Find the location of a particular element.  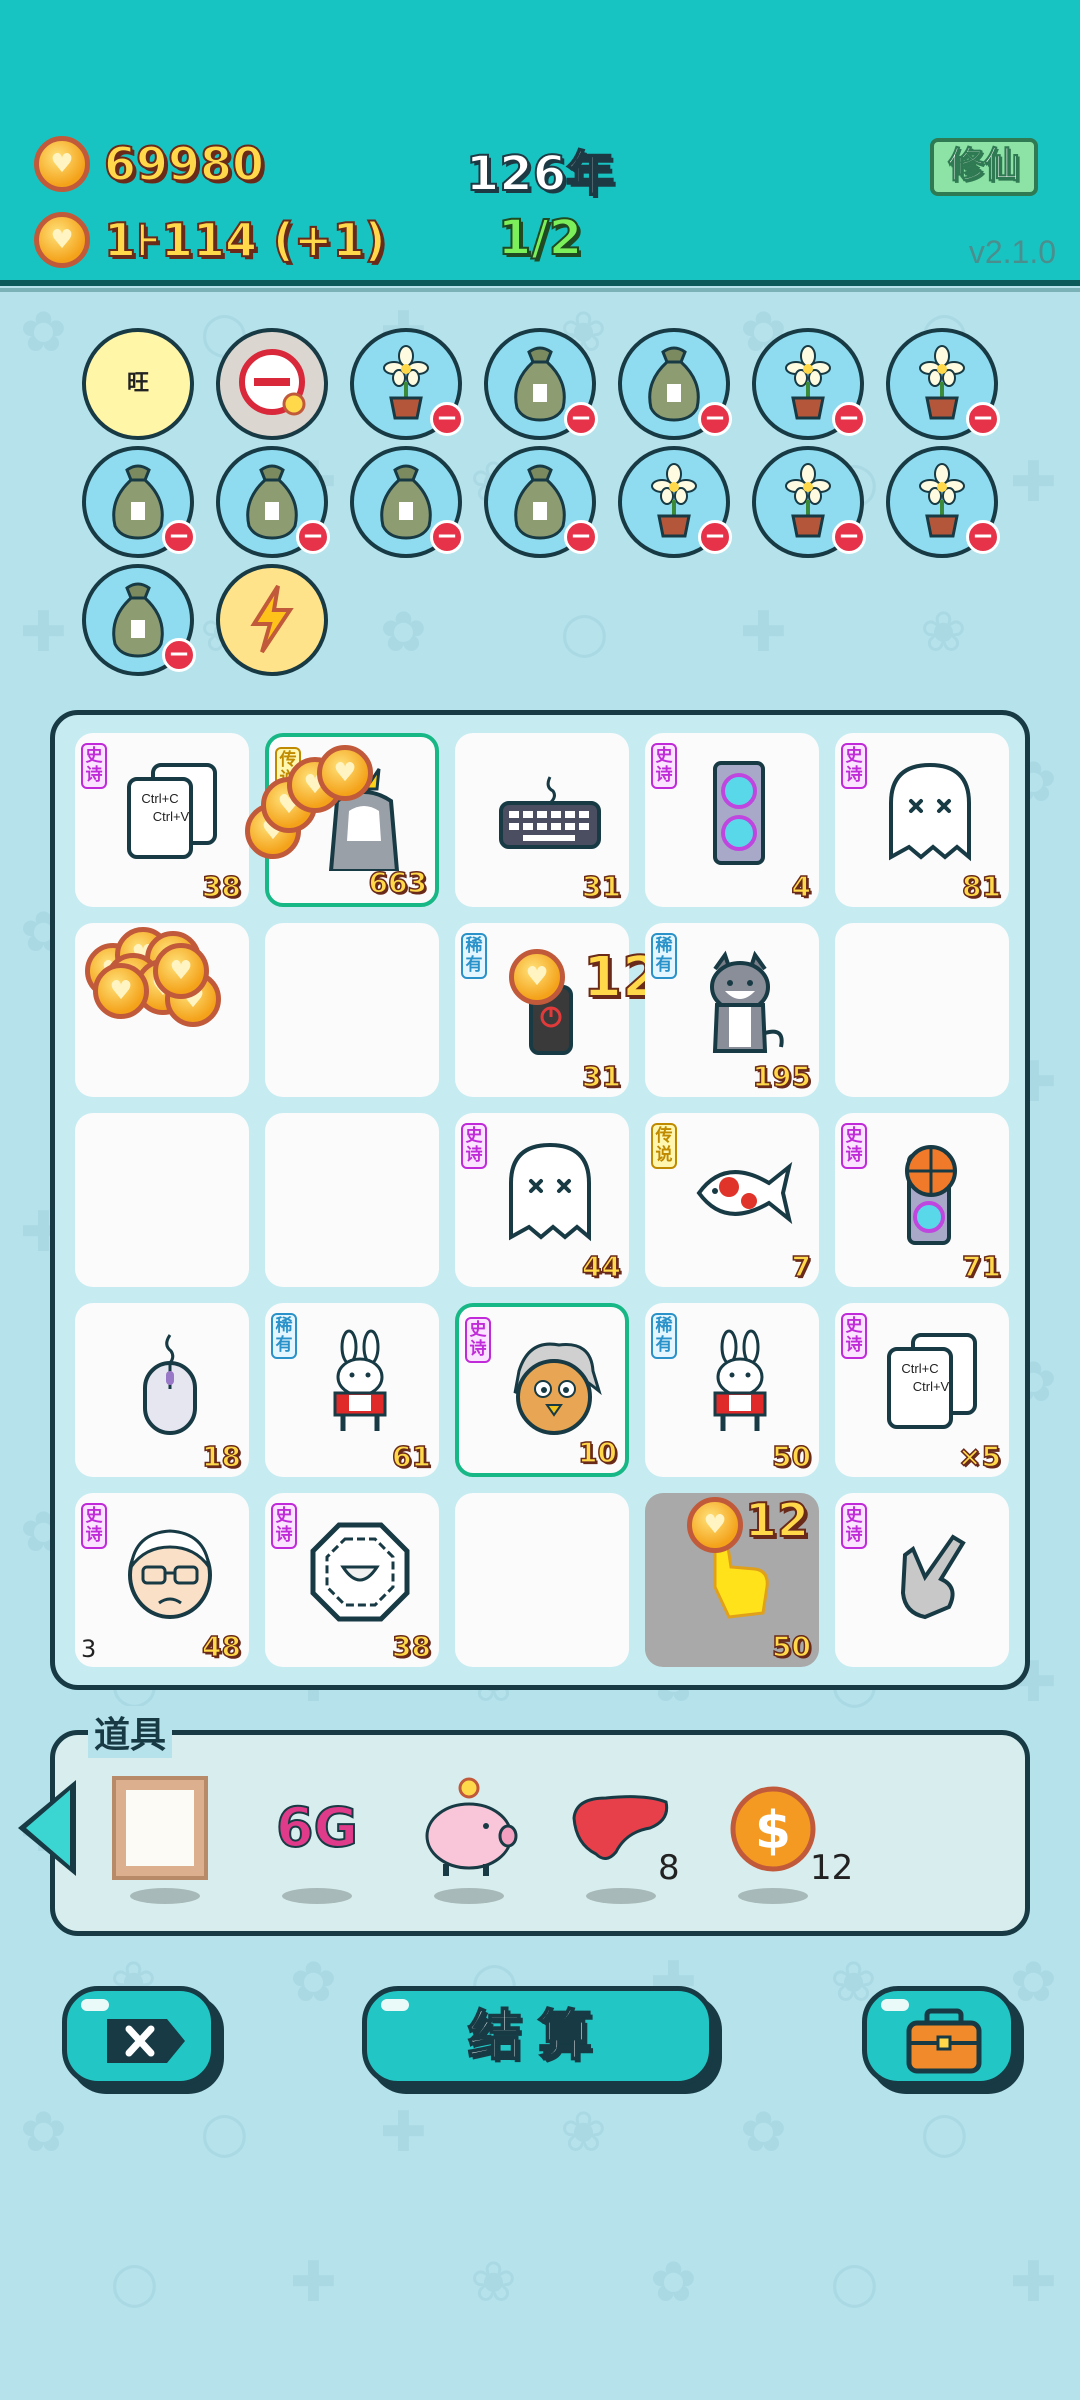

svg-text: Ctrl+C is located at coordinates (919, 1368).